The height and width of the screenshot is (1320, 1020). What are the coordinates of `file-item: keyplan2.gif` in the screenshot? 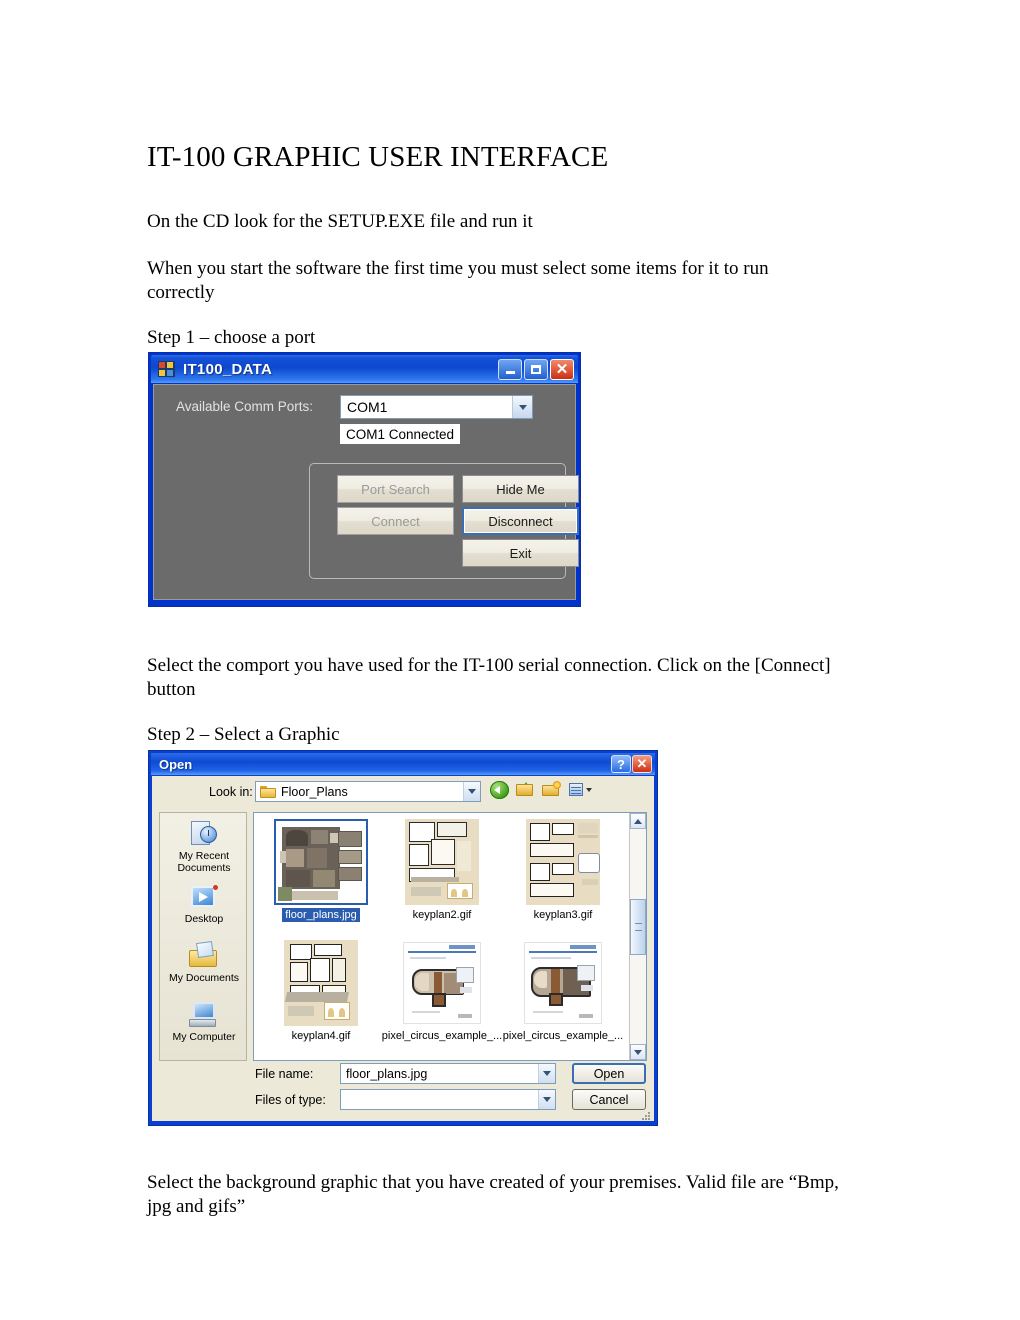 It's located at (442, 870).